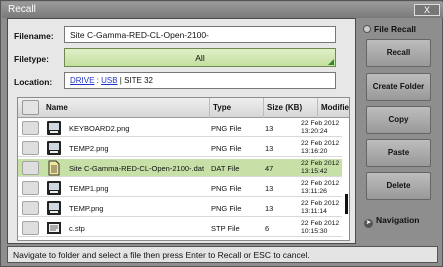 This screenshot has height=267, width=443. I want to click on filetype-value: All, so click(200, 58).